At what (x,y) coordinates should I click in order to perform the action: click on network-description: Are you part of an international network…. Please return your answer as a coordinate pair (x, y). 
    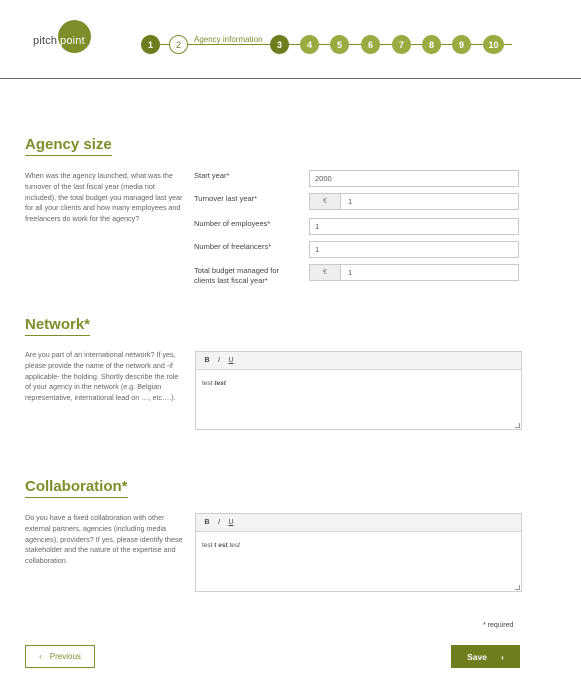
    Looking at the image, I should click on (102, 376).